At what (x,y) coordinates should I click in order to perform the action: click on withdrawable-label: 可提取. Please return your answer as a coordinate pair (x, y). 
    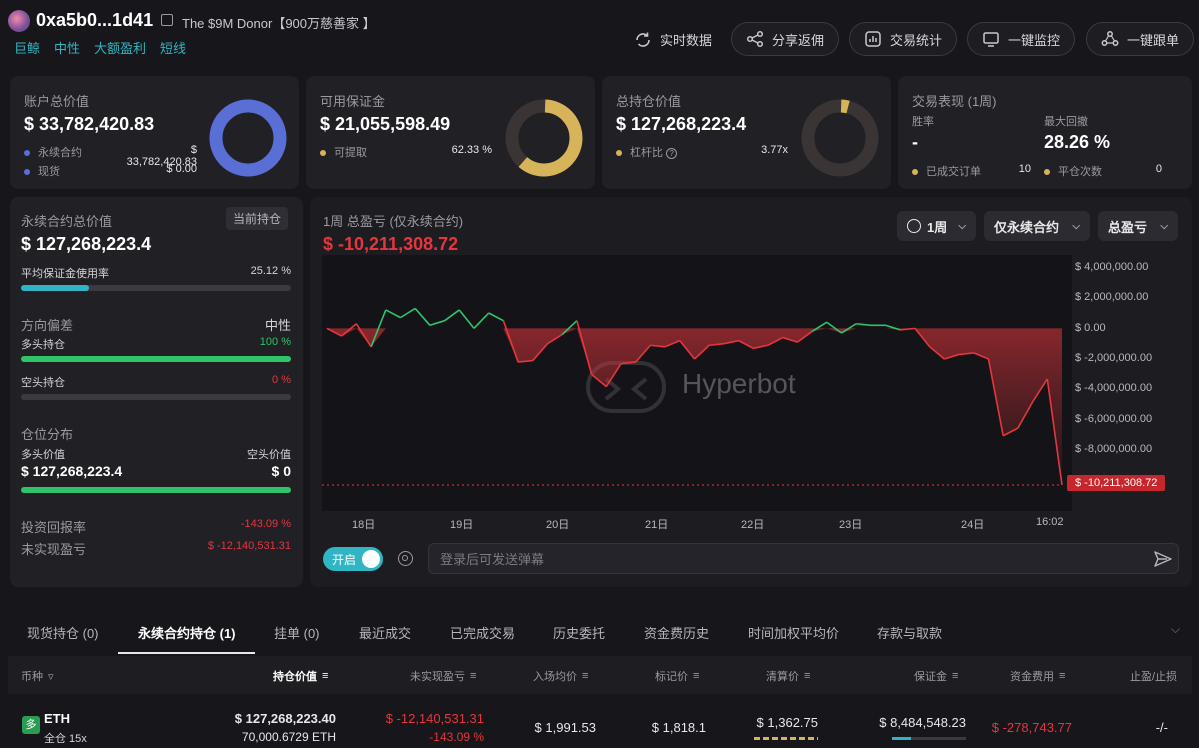
    Looking at the image, I should click on (343, 152).